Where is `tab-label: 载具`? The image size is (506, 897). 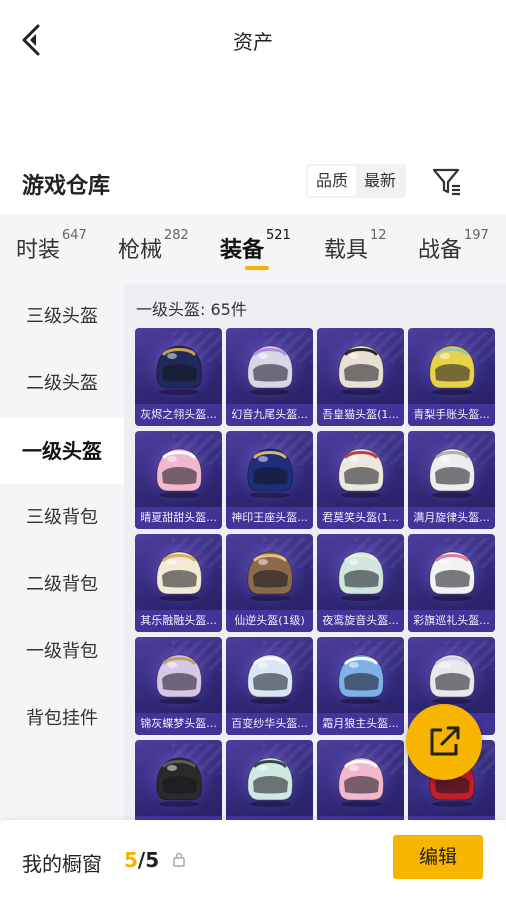 tab-label: 载具 is located at coordinates (346, 250).